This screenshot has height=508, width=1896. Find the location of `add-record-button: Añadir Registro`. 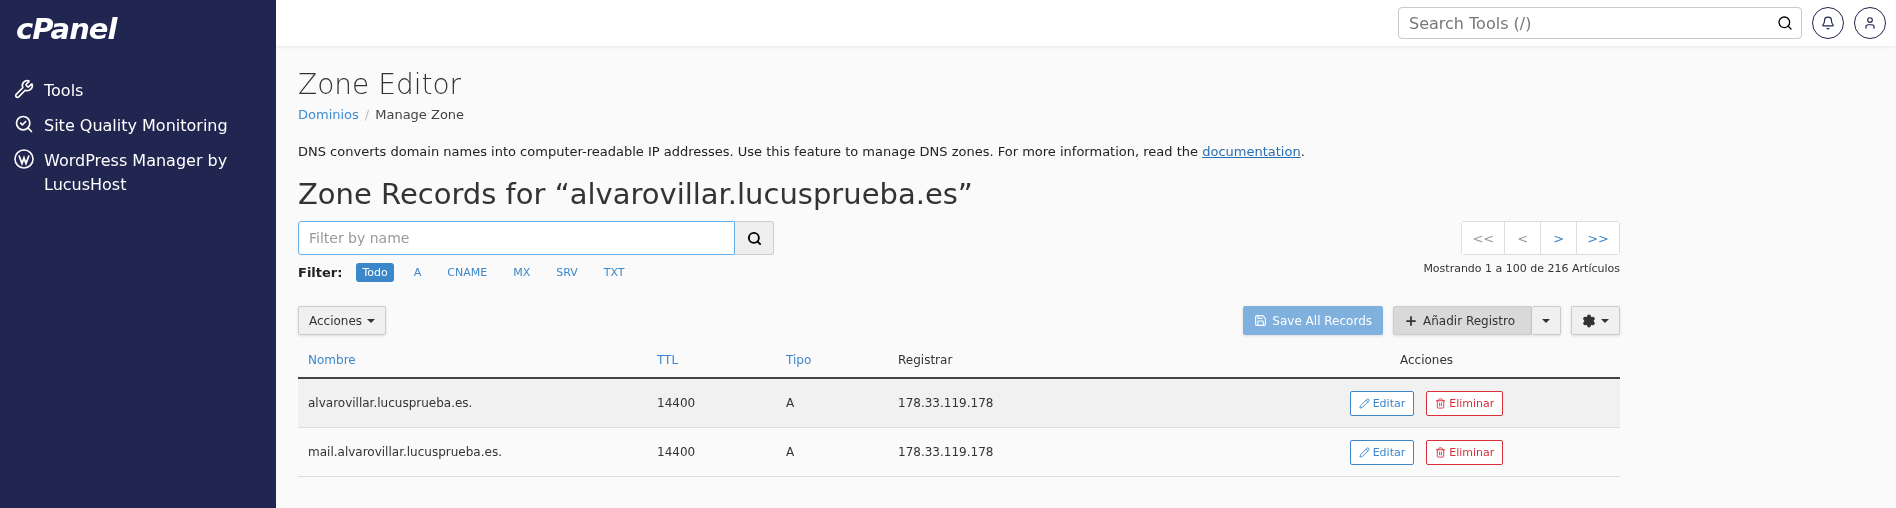

add-record-button: Añadir Registro is located at coordinates (1462, 320).